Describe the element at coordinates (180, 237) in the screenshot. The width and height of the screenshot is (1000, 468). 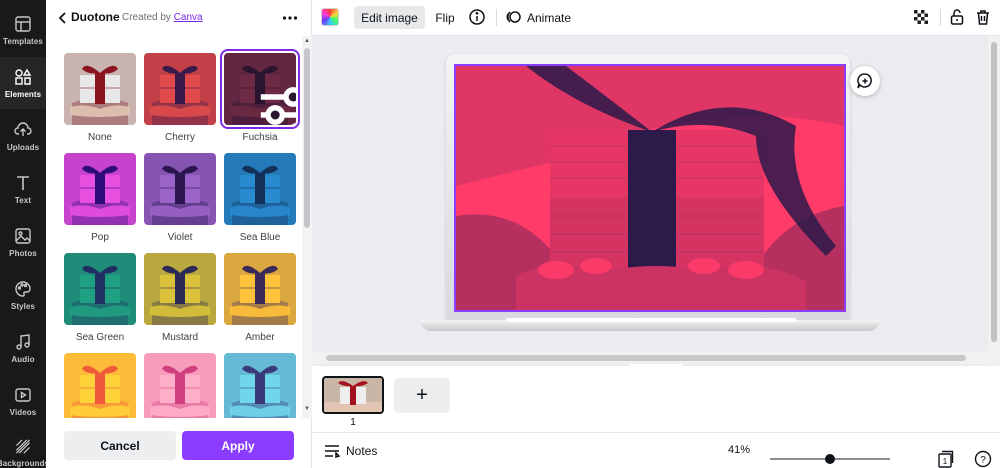
I see `filter-label: Violet` at that location.